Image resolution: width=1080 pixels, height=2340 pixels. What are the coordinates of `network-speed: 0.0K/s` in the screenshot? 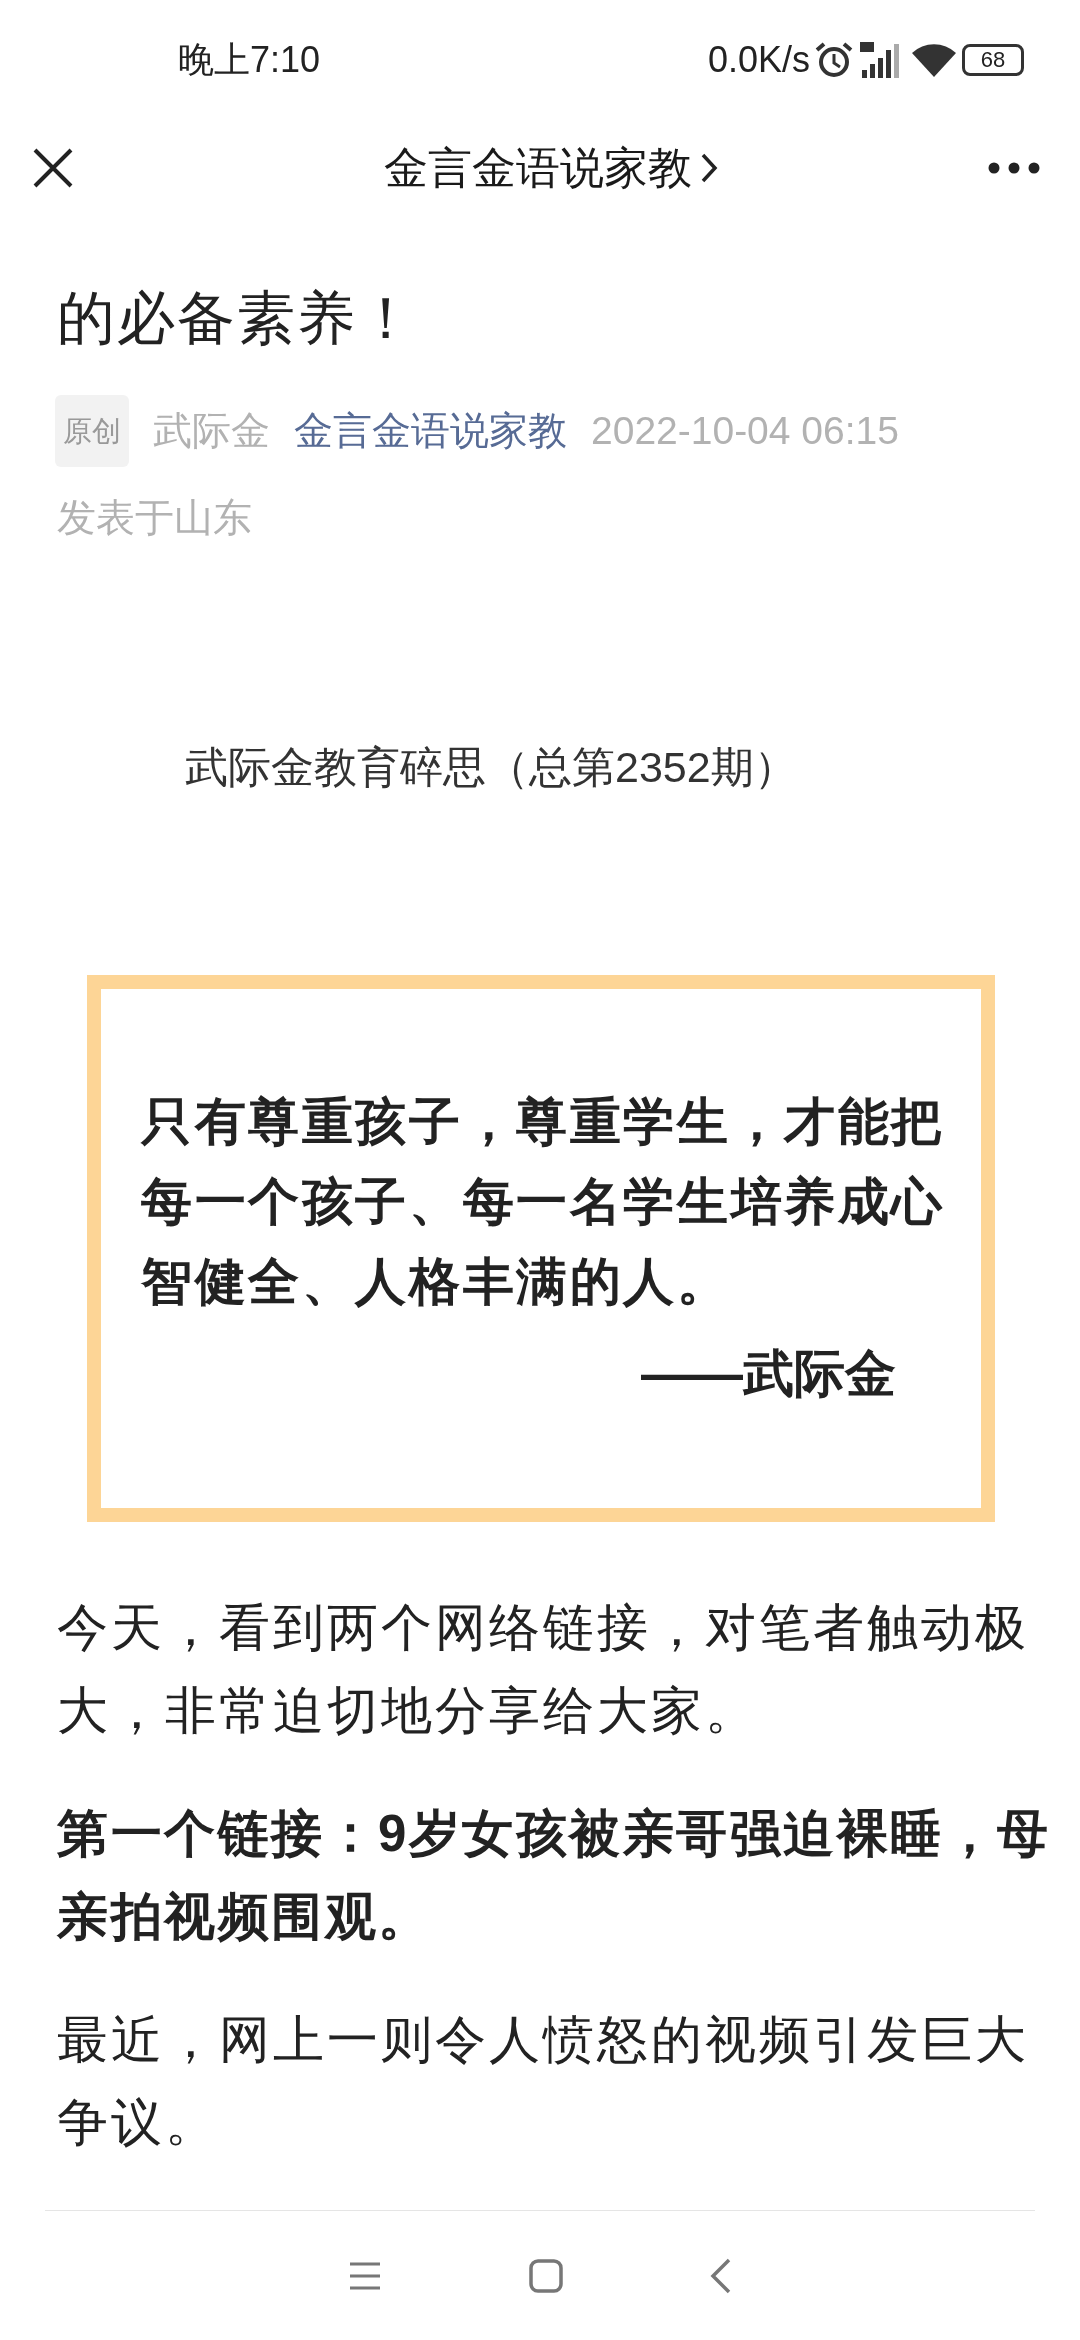 It's located at (758, 60).